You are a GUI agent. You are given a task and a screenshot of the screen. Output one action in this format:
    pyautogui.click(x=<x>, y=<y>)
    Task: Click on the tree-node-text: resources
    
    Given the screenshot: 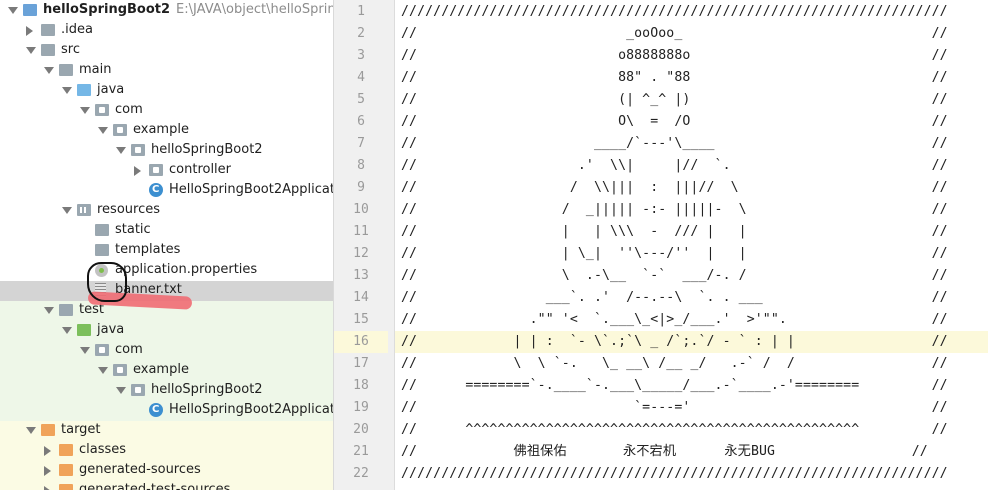 What is the action you would take?
    pyautogui.click(x=129, y=209)
    